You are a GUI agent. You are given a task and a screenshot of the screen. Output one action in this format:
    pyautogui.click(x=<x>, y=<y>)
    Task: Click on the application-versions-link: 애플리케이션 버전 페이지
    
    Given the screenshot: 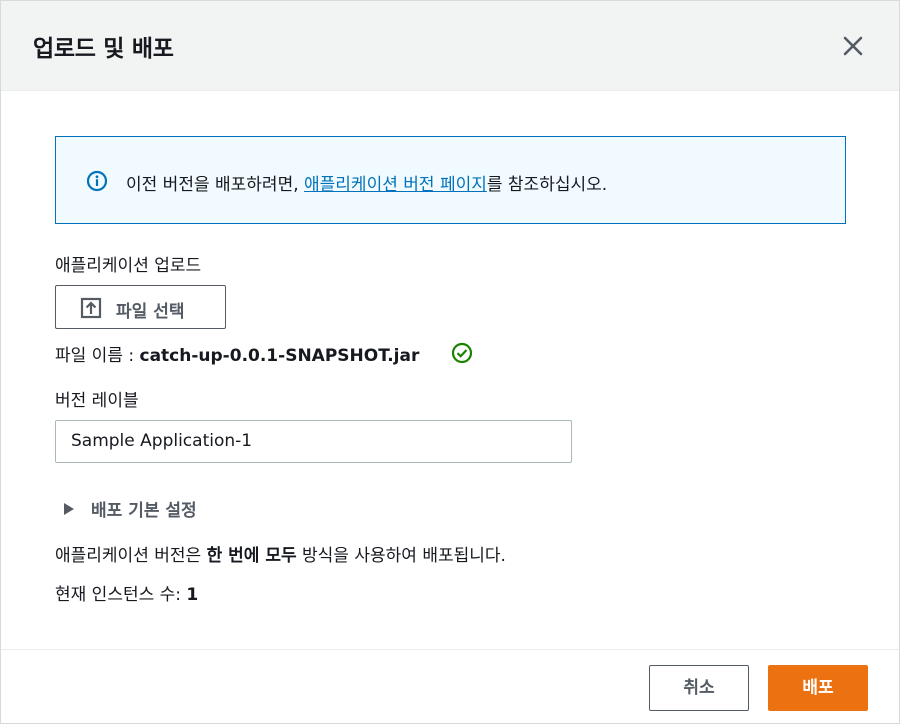 What is the action you would take?
    pyautogui.click(x=395, y=185)
    